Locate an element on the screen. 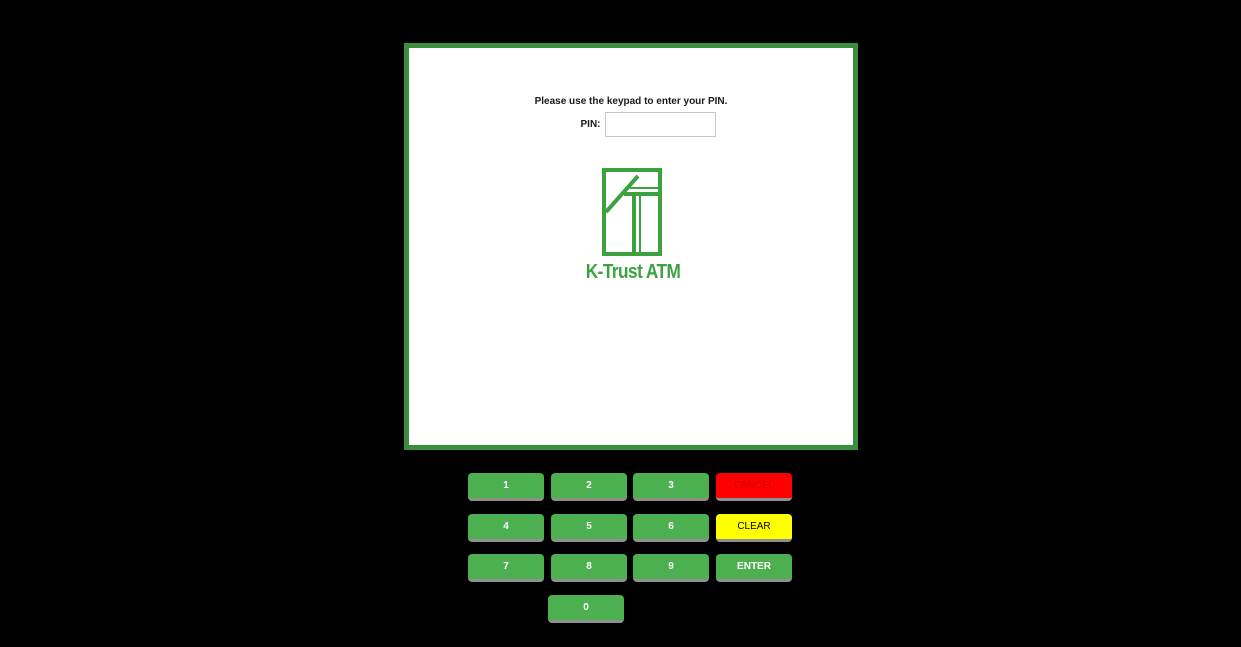 This screenshot has height=647, width=1241. key-2-button: 2 is located at coordinates (589, 487).